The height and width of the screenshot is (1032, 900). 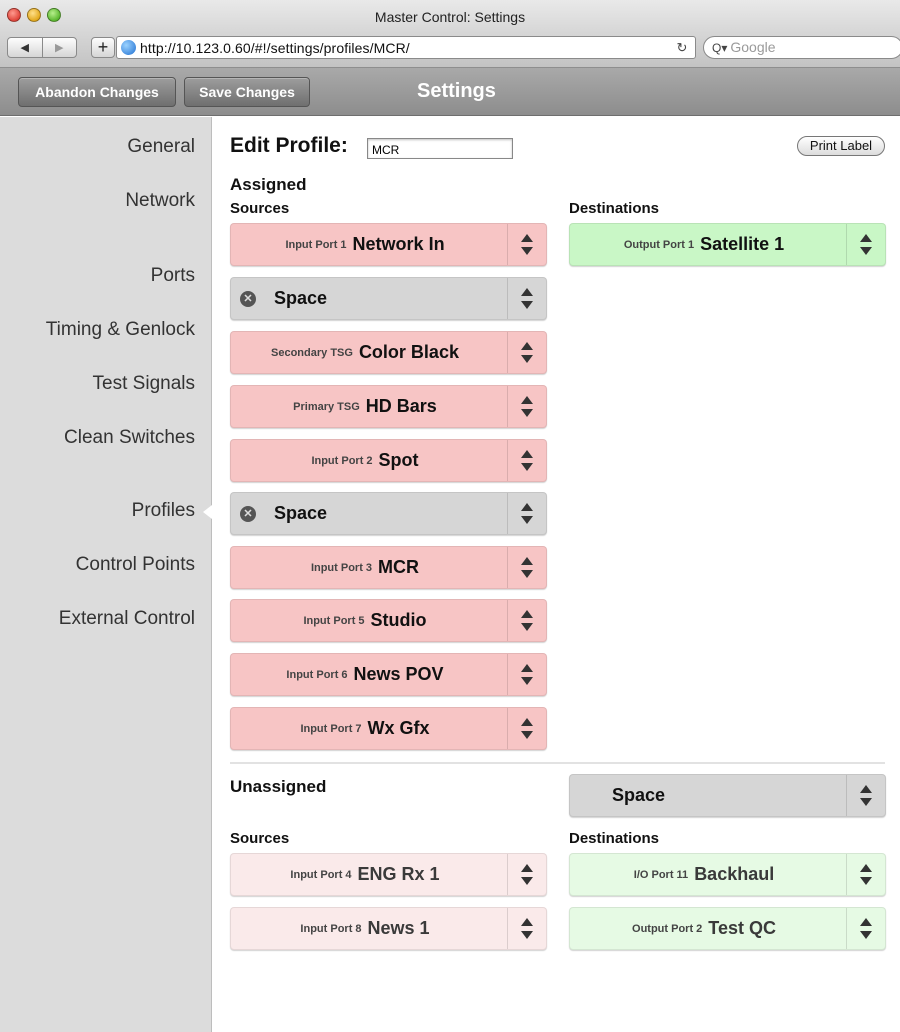 I want to click on port-label: Secondary TSG, so click(x=312, y=352).